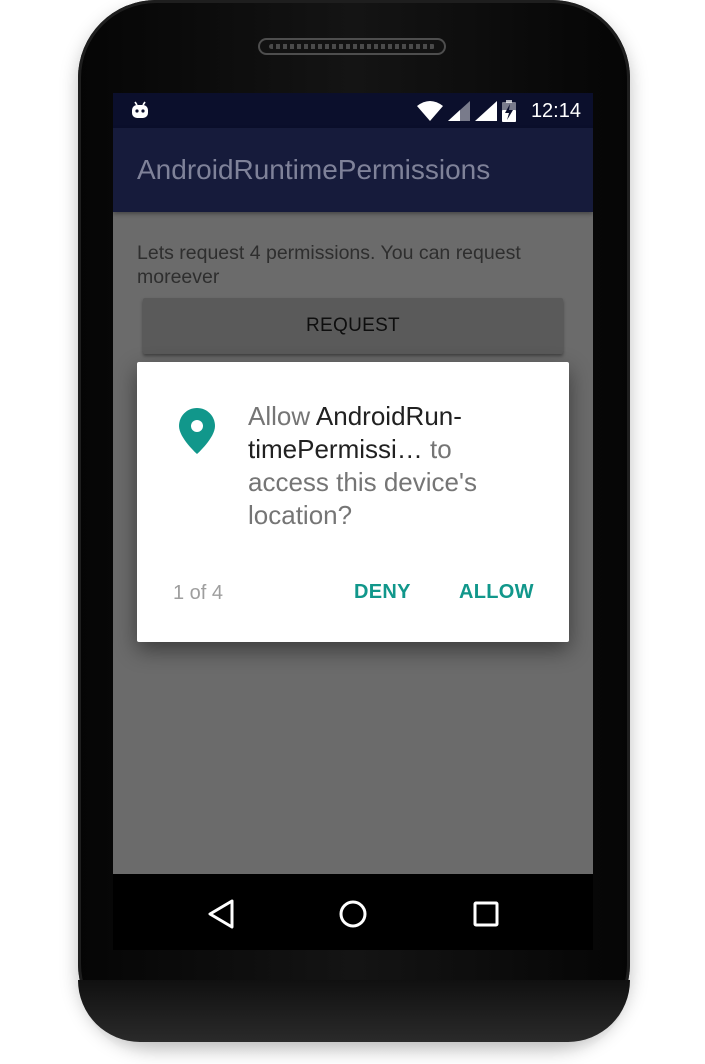 This screenshot has width=705, height=1064. What do you see at coordinates (197, 431) in the screenshot?
I see `location-pin-icon` at bounding box center [197, 431].